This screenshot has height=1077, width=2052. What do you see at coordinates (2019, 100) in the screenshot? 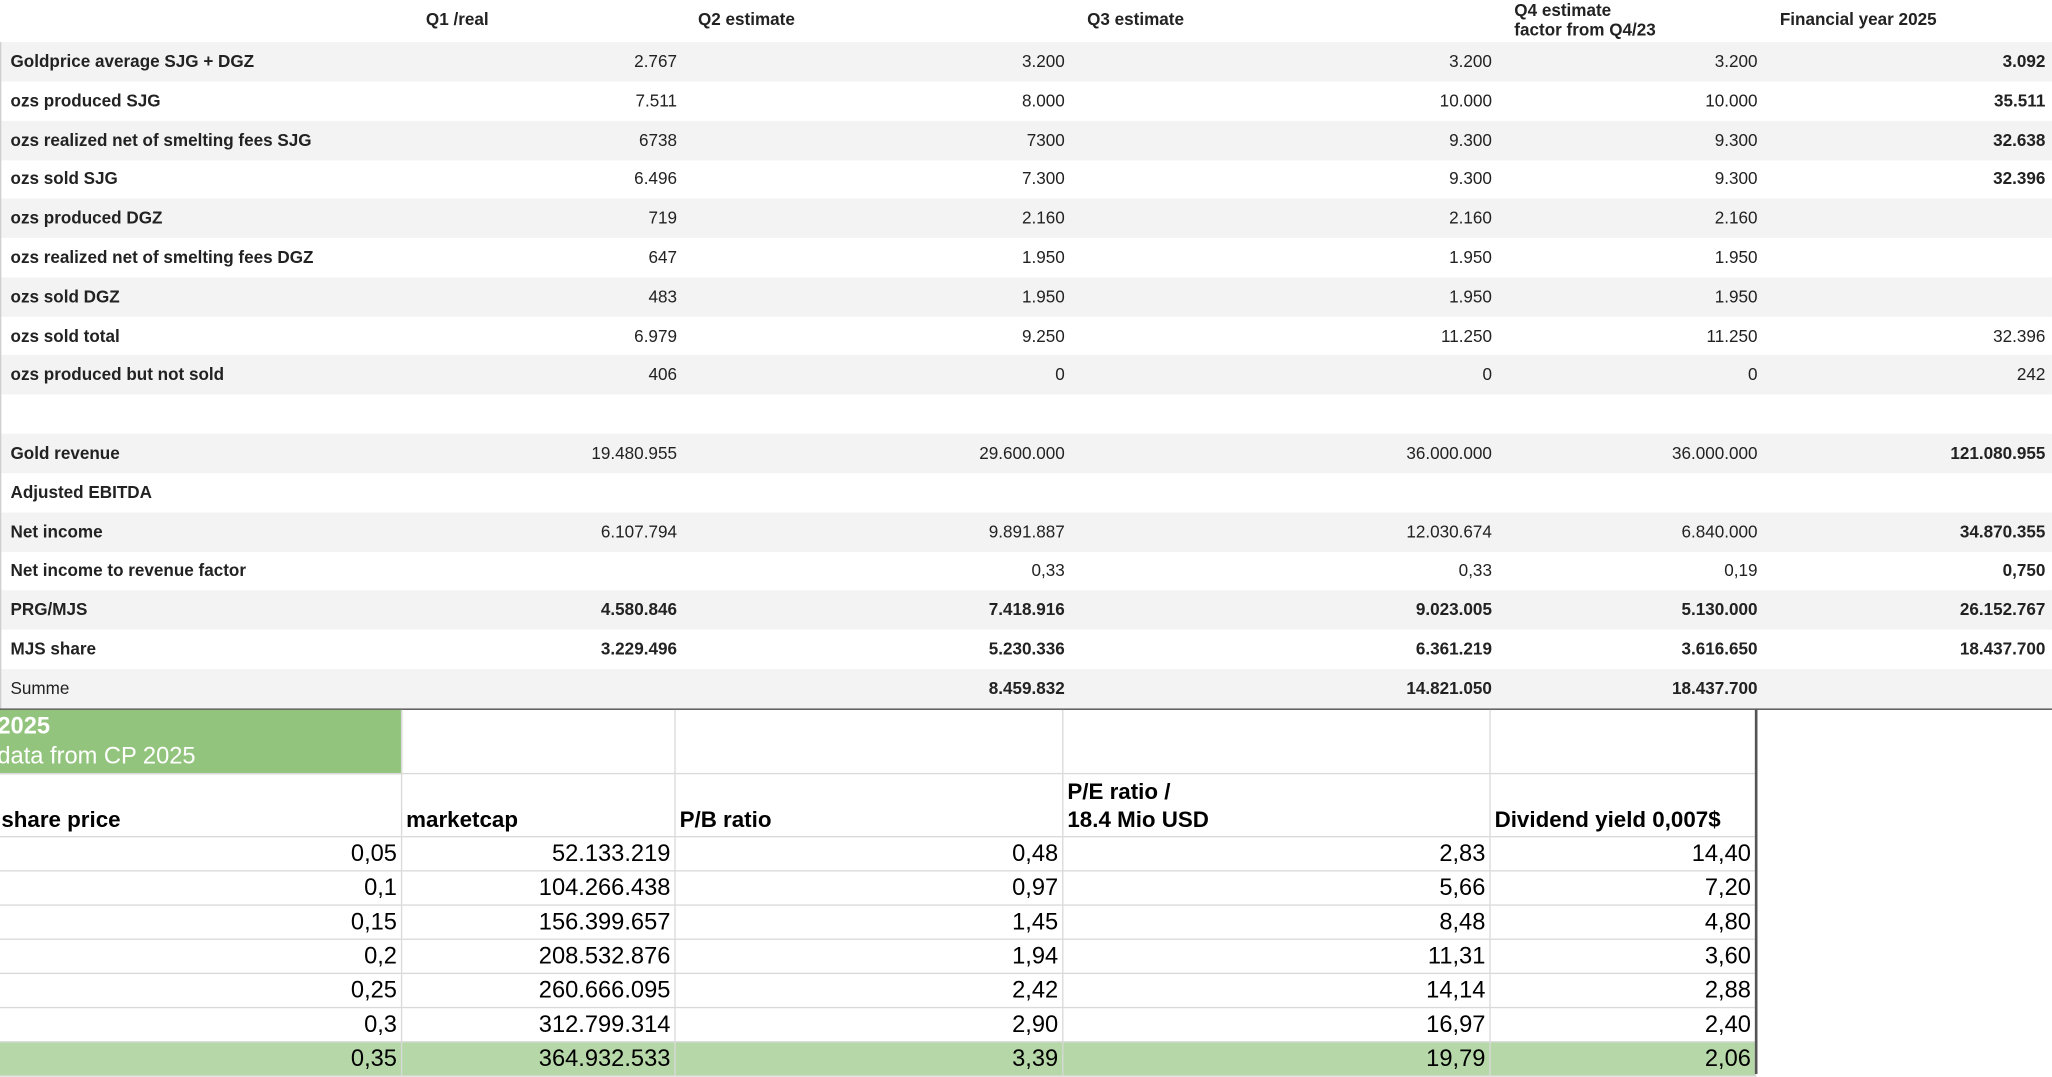
I see `cell-fy: 35.511` at bounding box center [2019, 100].